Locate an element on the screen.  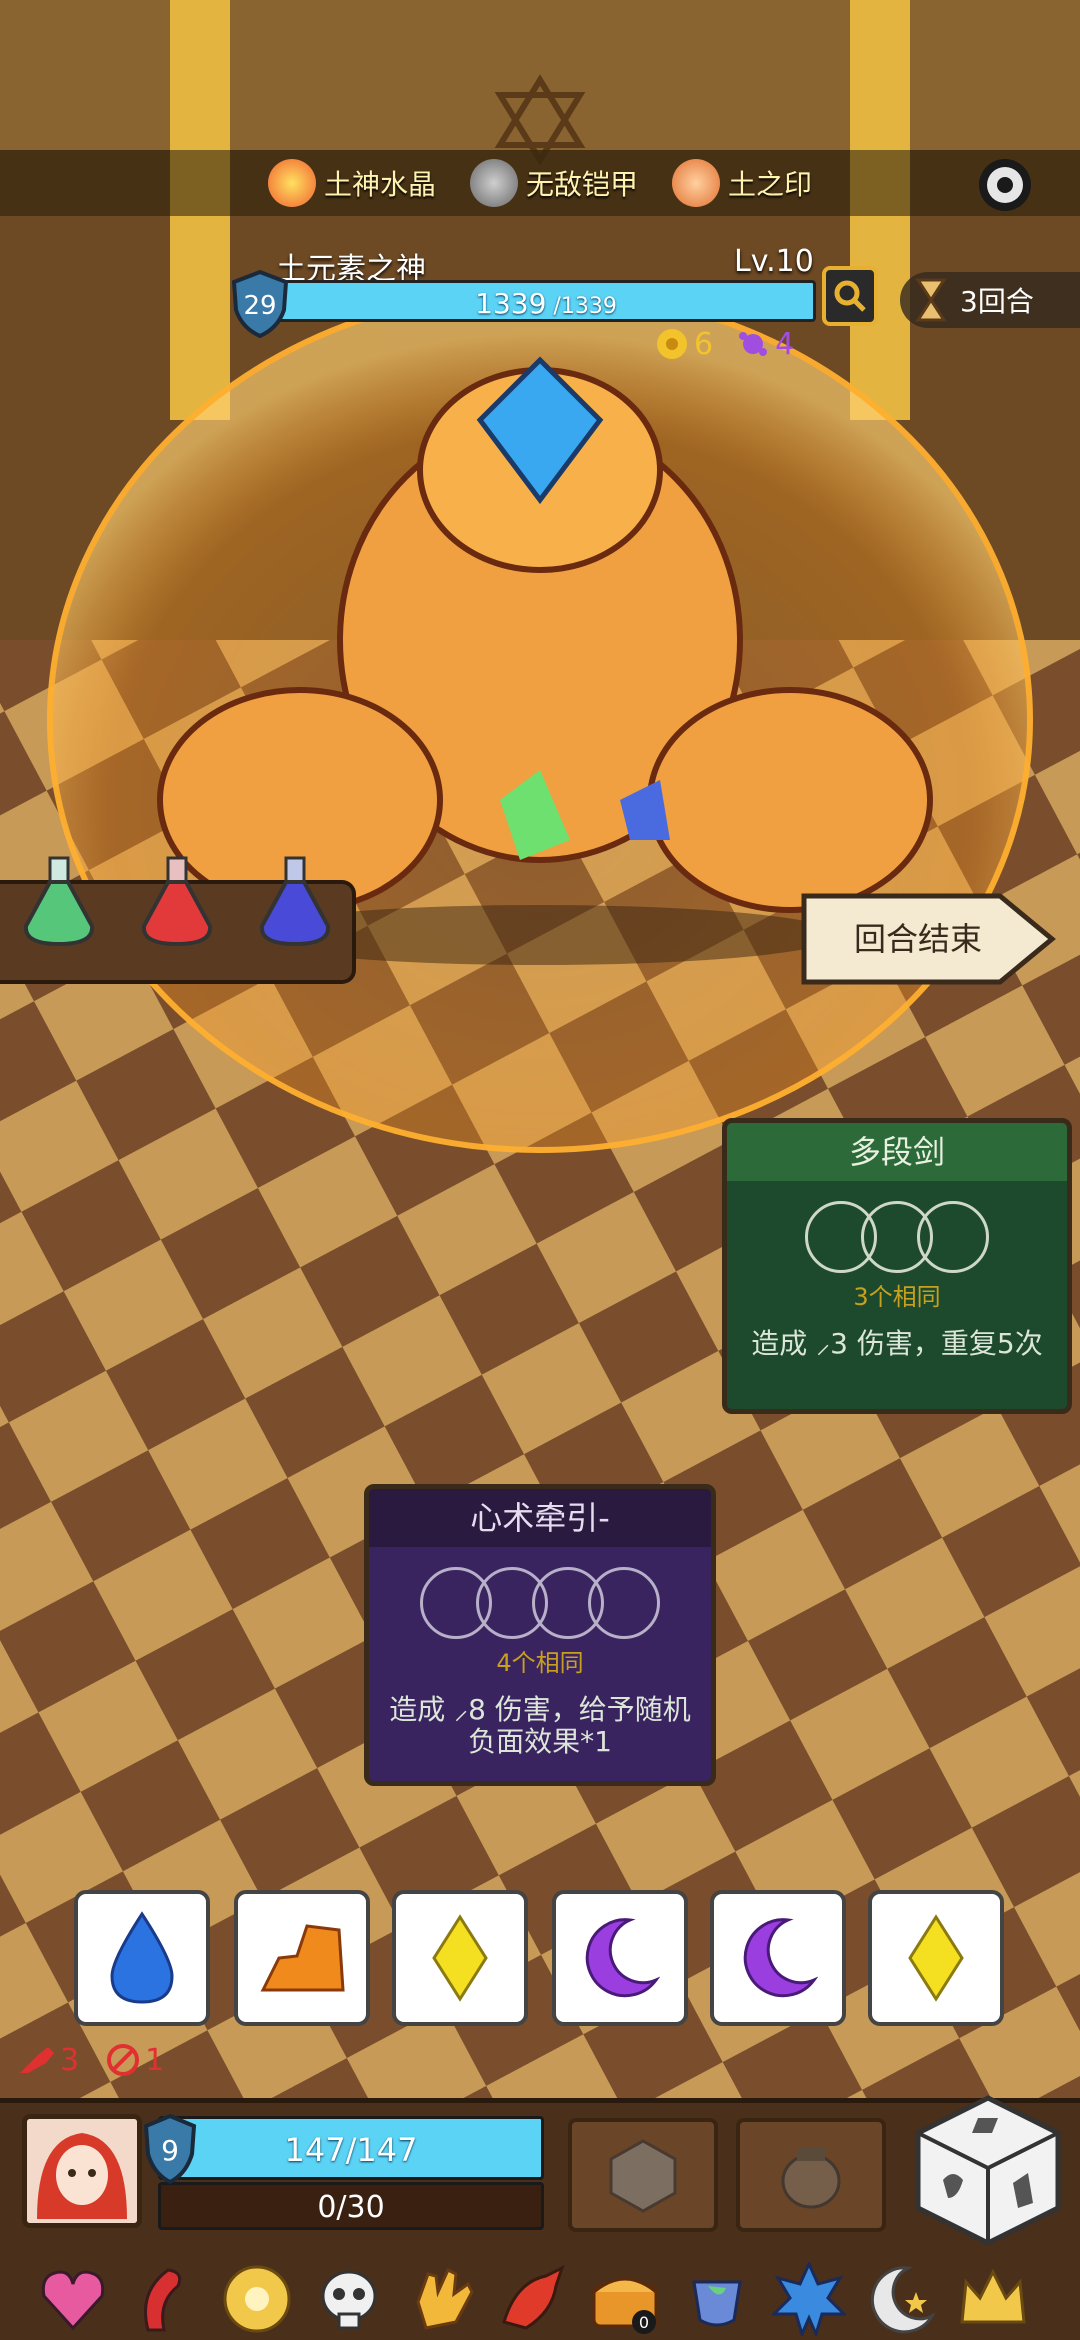
round-label: 3回合 is located at coordinates (997, 301).